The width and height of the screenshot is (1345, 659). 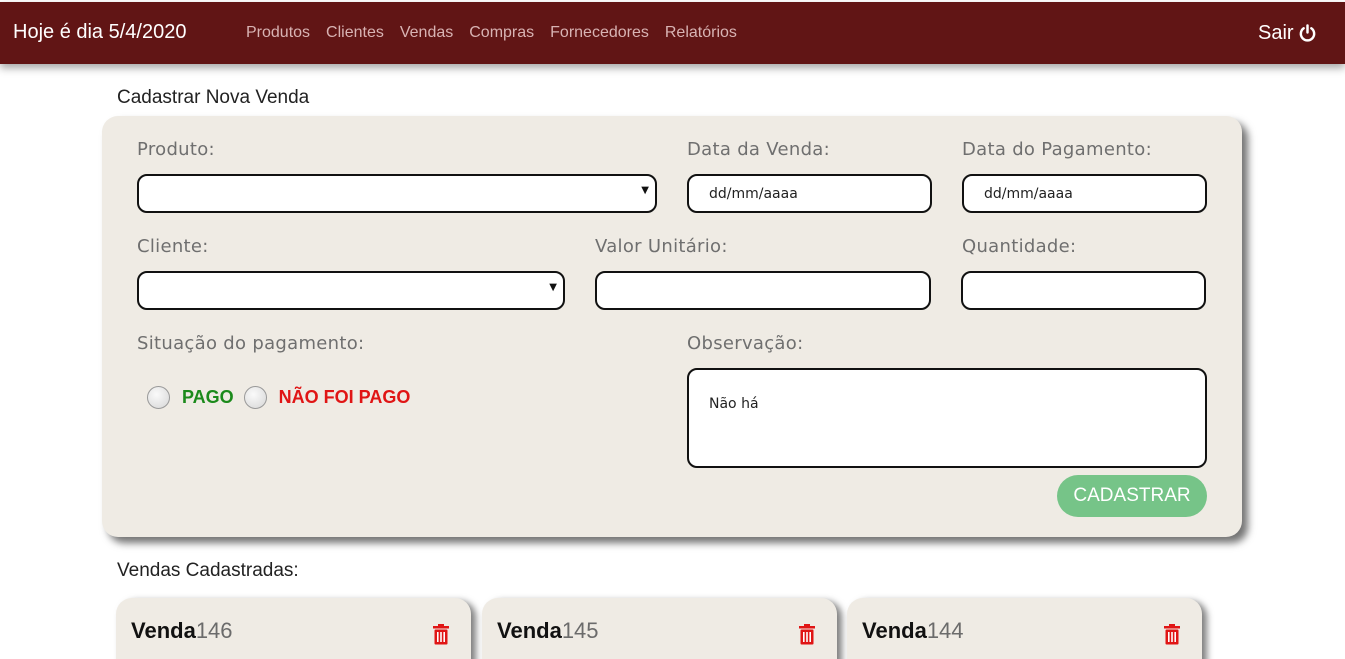 What do you see at coordinates (580, 630) in the screenshot?
I see `sale-number: 145` at bounding box center [580, 630].